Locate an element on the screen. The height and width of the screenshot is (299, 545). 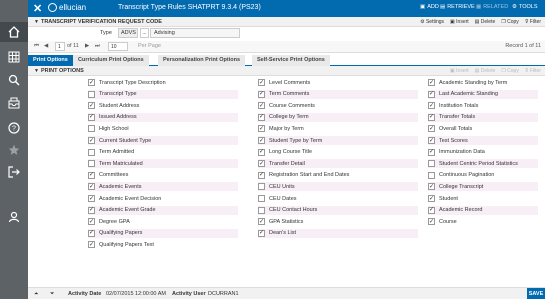
tab-self-service-print-options: Self-Service Print Options is located at coordinates (291, 60).